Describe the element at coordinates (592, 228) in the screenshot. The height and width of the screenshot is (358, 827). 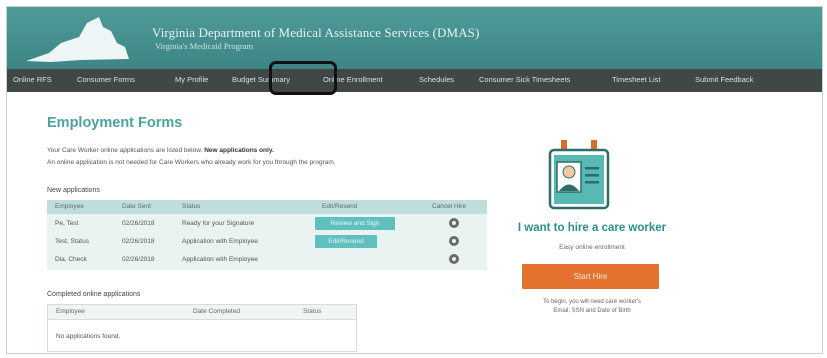
I see `hire-heading: I want to hire a care worker` at that location.